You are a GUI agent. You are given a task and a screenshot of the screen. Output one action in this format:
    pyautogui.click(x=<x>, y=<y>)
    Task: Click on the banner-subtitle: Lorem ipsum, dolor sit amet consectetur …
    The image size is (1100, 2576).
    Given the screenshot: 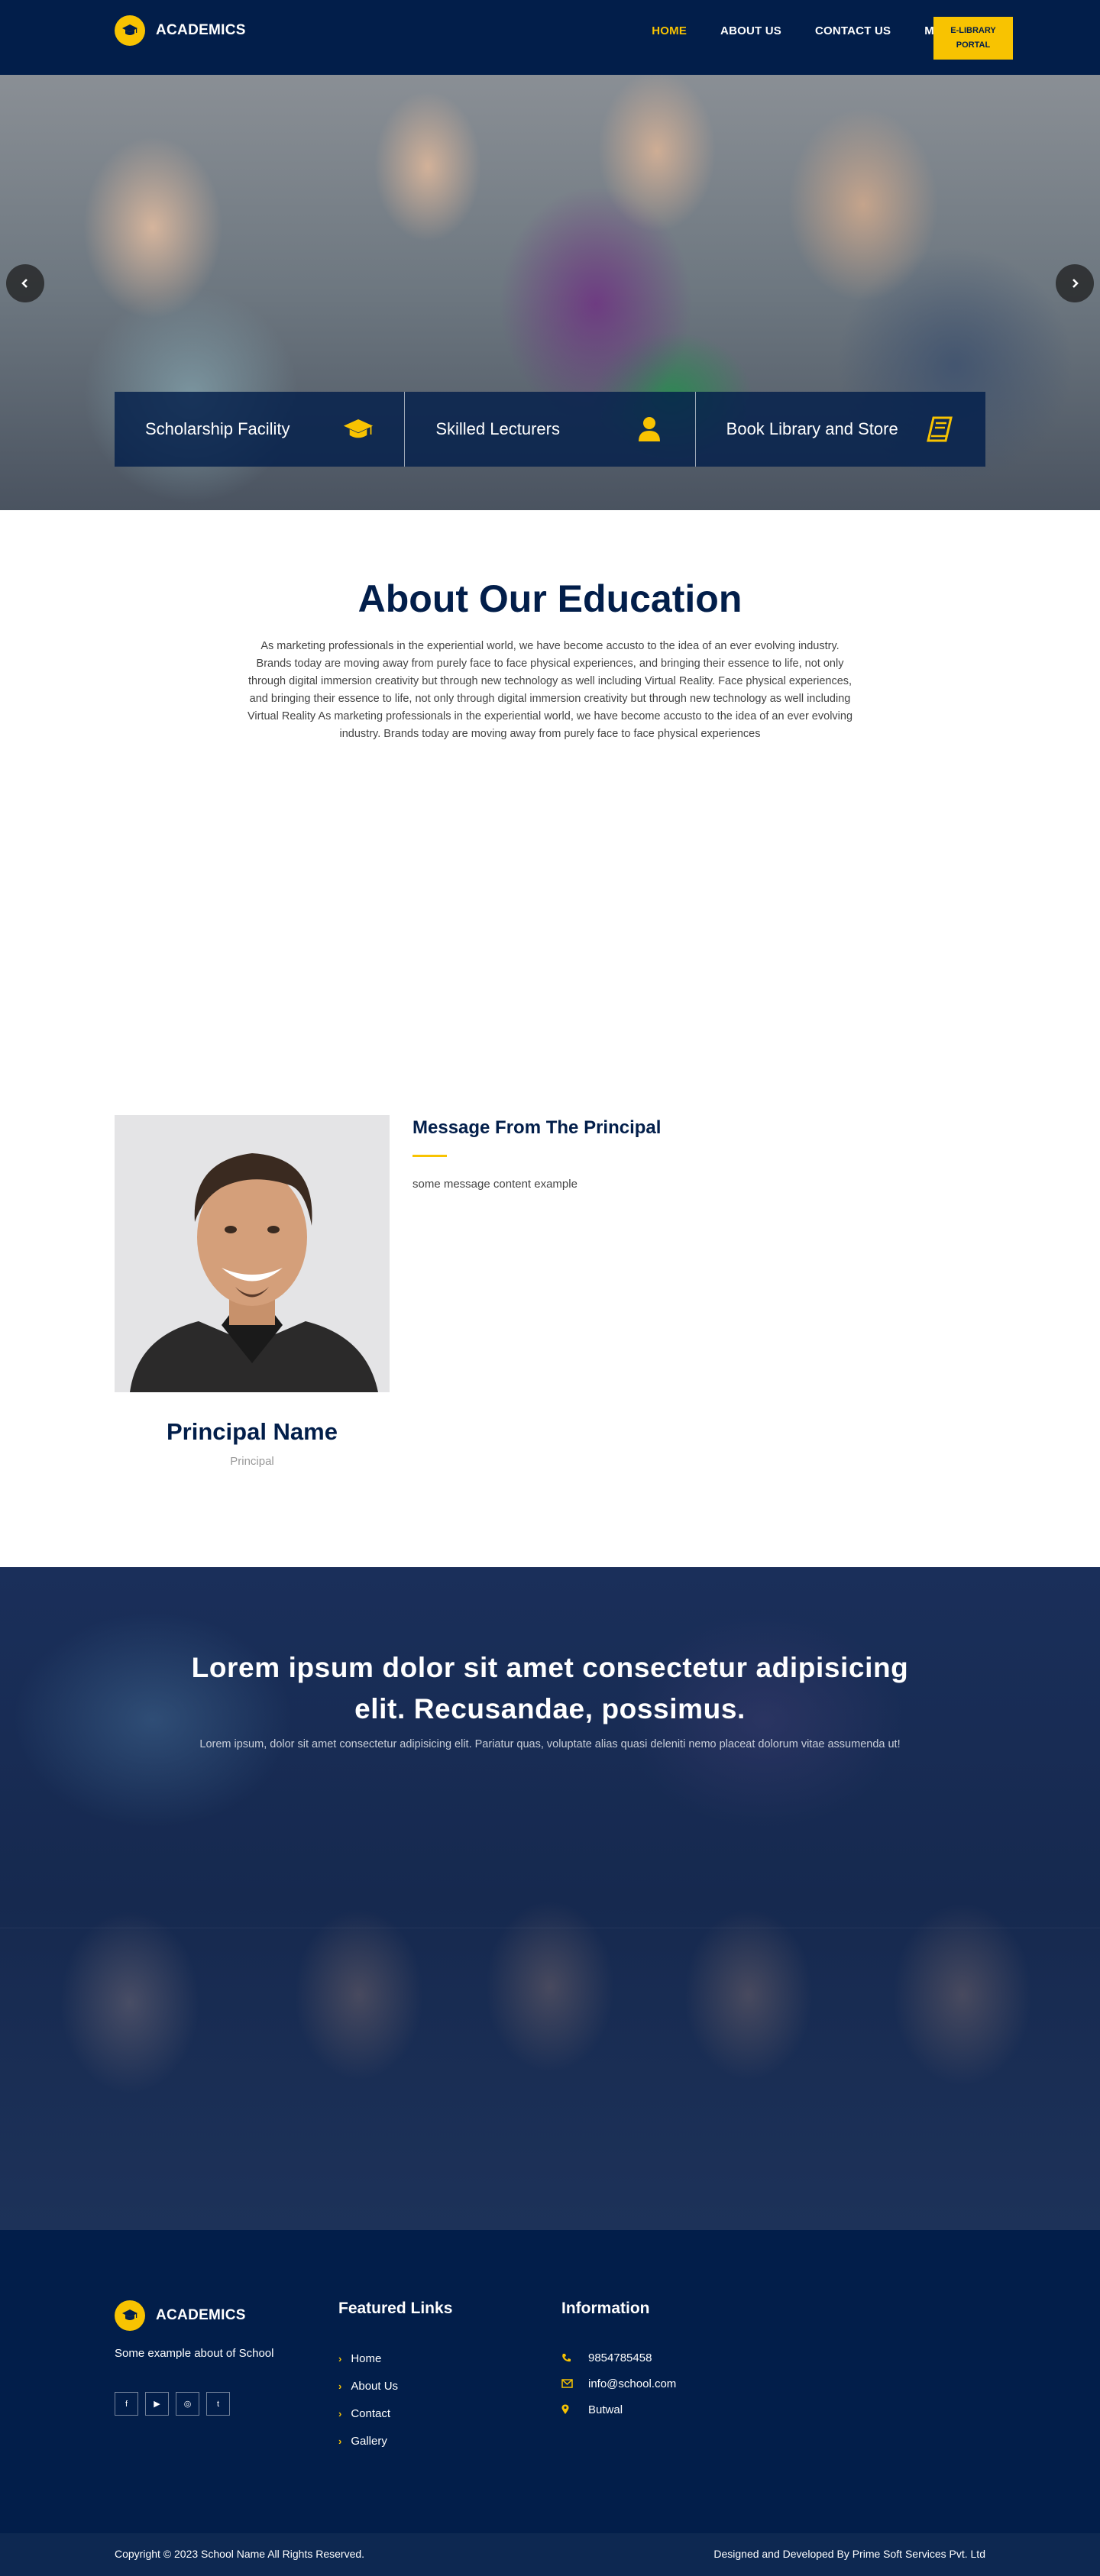 What is the action you would take?
    pyautogui.click(x=550, y=1744)
    